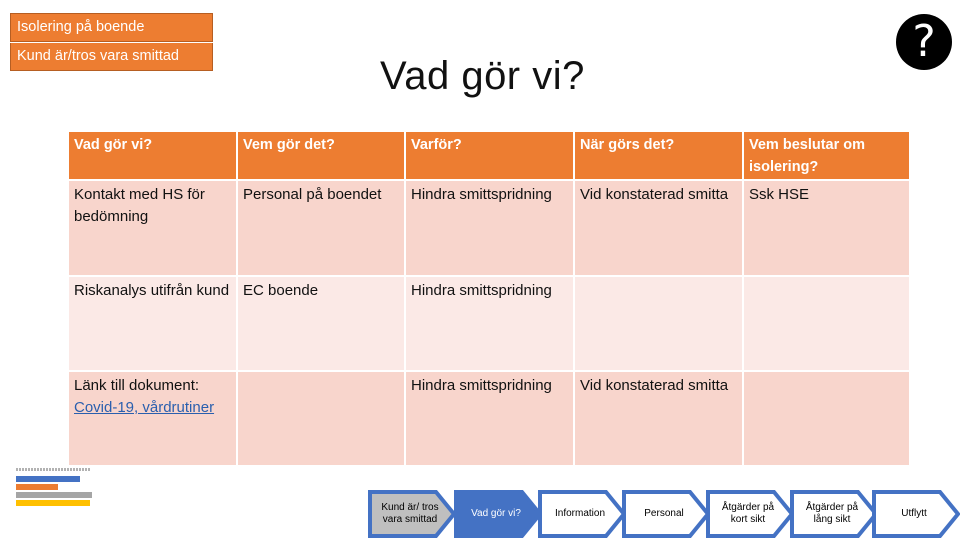 The width and height of the screenshot is (960, 540). Describe the element at coordinates (321, 228) in the screenshot. I see `table-cell: Personal på boendet` at that location.